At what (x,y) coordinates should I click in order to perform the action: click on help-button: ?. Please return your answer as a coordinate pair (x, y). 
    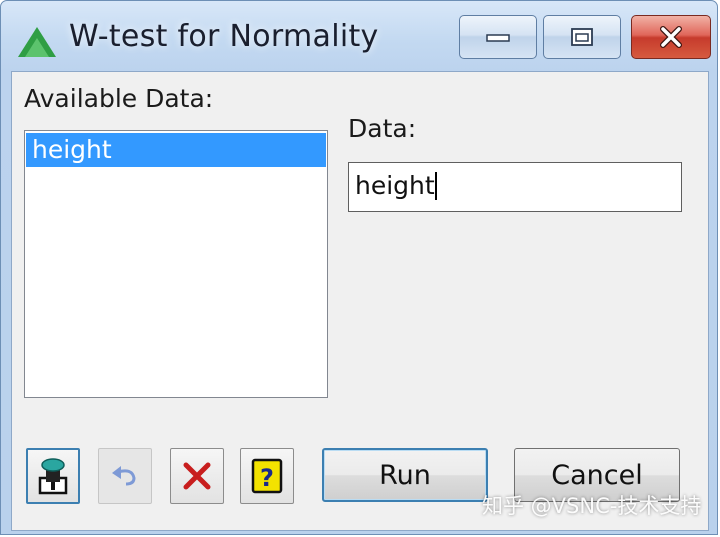
    Looking at the image, I should click on (267, 476).